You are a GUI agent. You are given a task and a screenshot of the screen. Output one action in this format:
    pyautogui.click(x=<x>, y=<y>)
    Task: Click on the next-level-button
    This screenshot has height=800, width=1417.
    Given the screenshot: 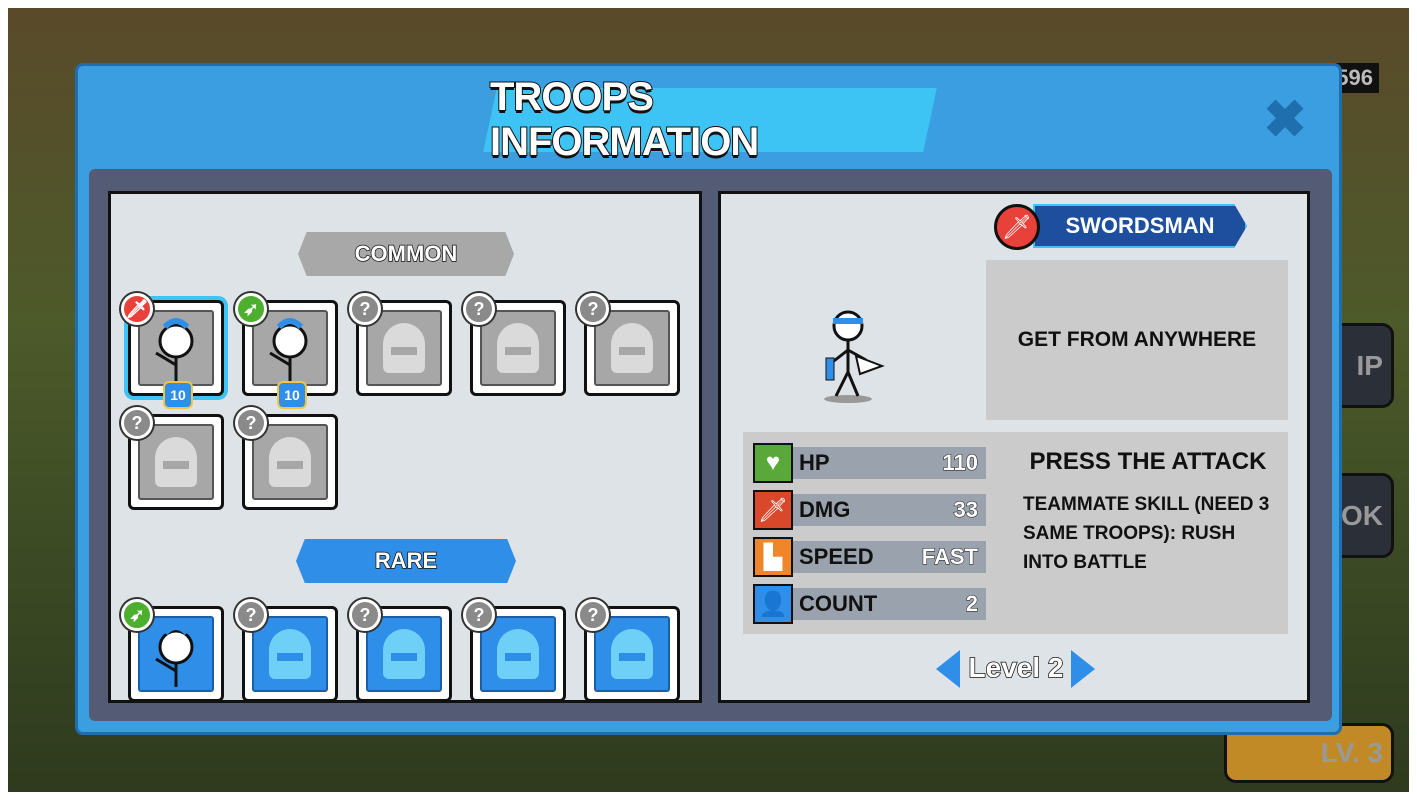 What is the action you would take?
    pyautogui.click(x=1083, y=669)
    